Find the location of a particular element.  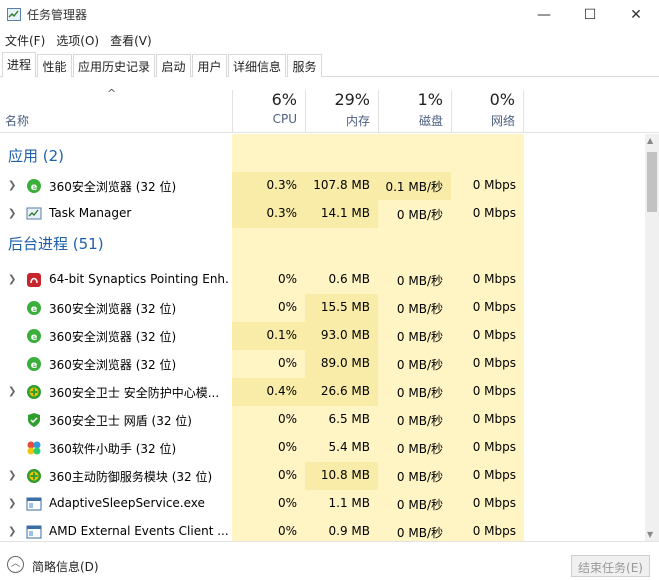

process-row: 360软件小助手 (32 位) 0% 5.4 MB 0 MB/秒 0 Mbps is located at coordinates (322, 448).